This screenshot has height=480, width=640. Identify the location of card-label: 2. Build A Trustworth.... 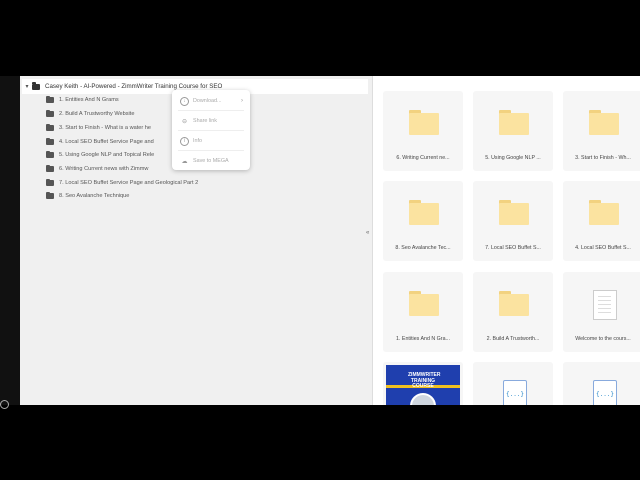
(513, 339).